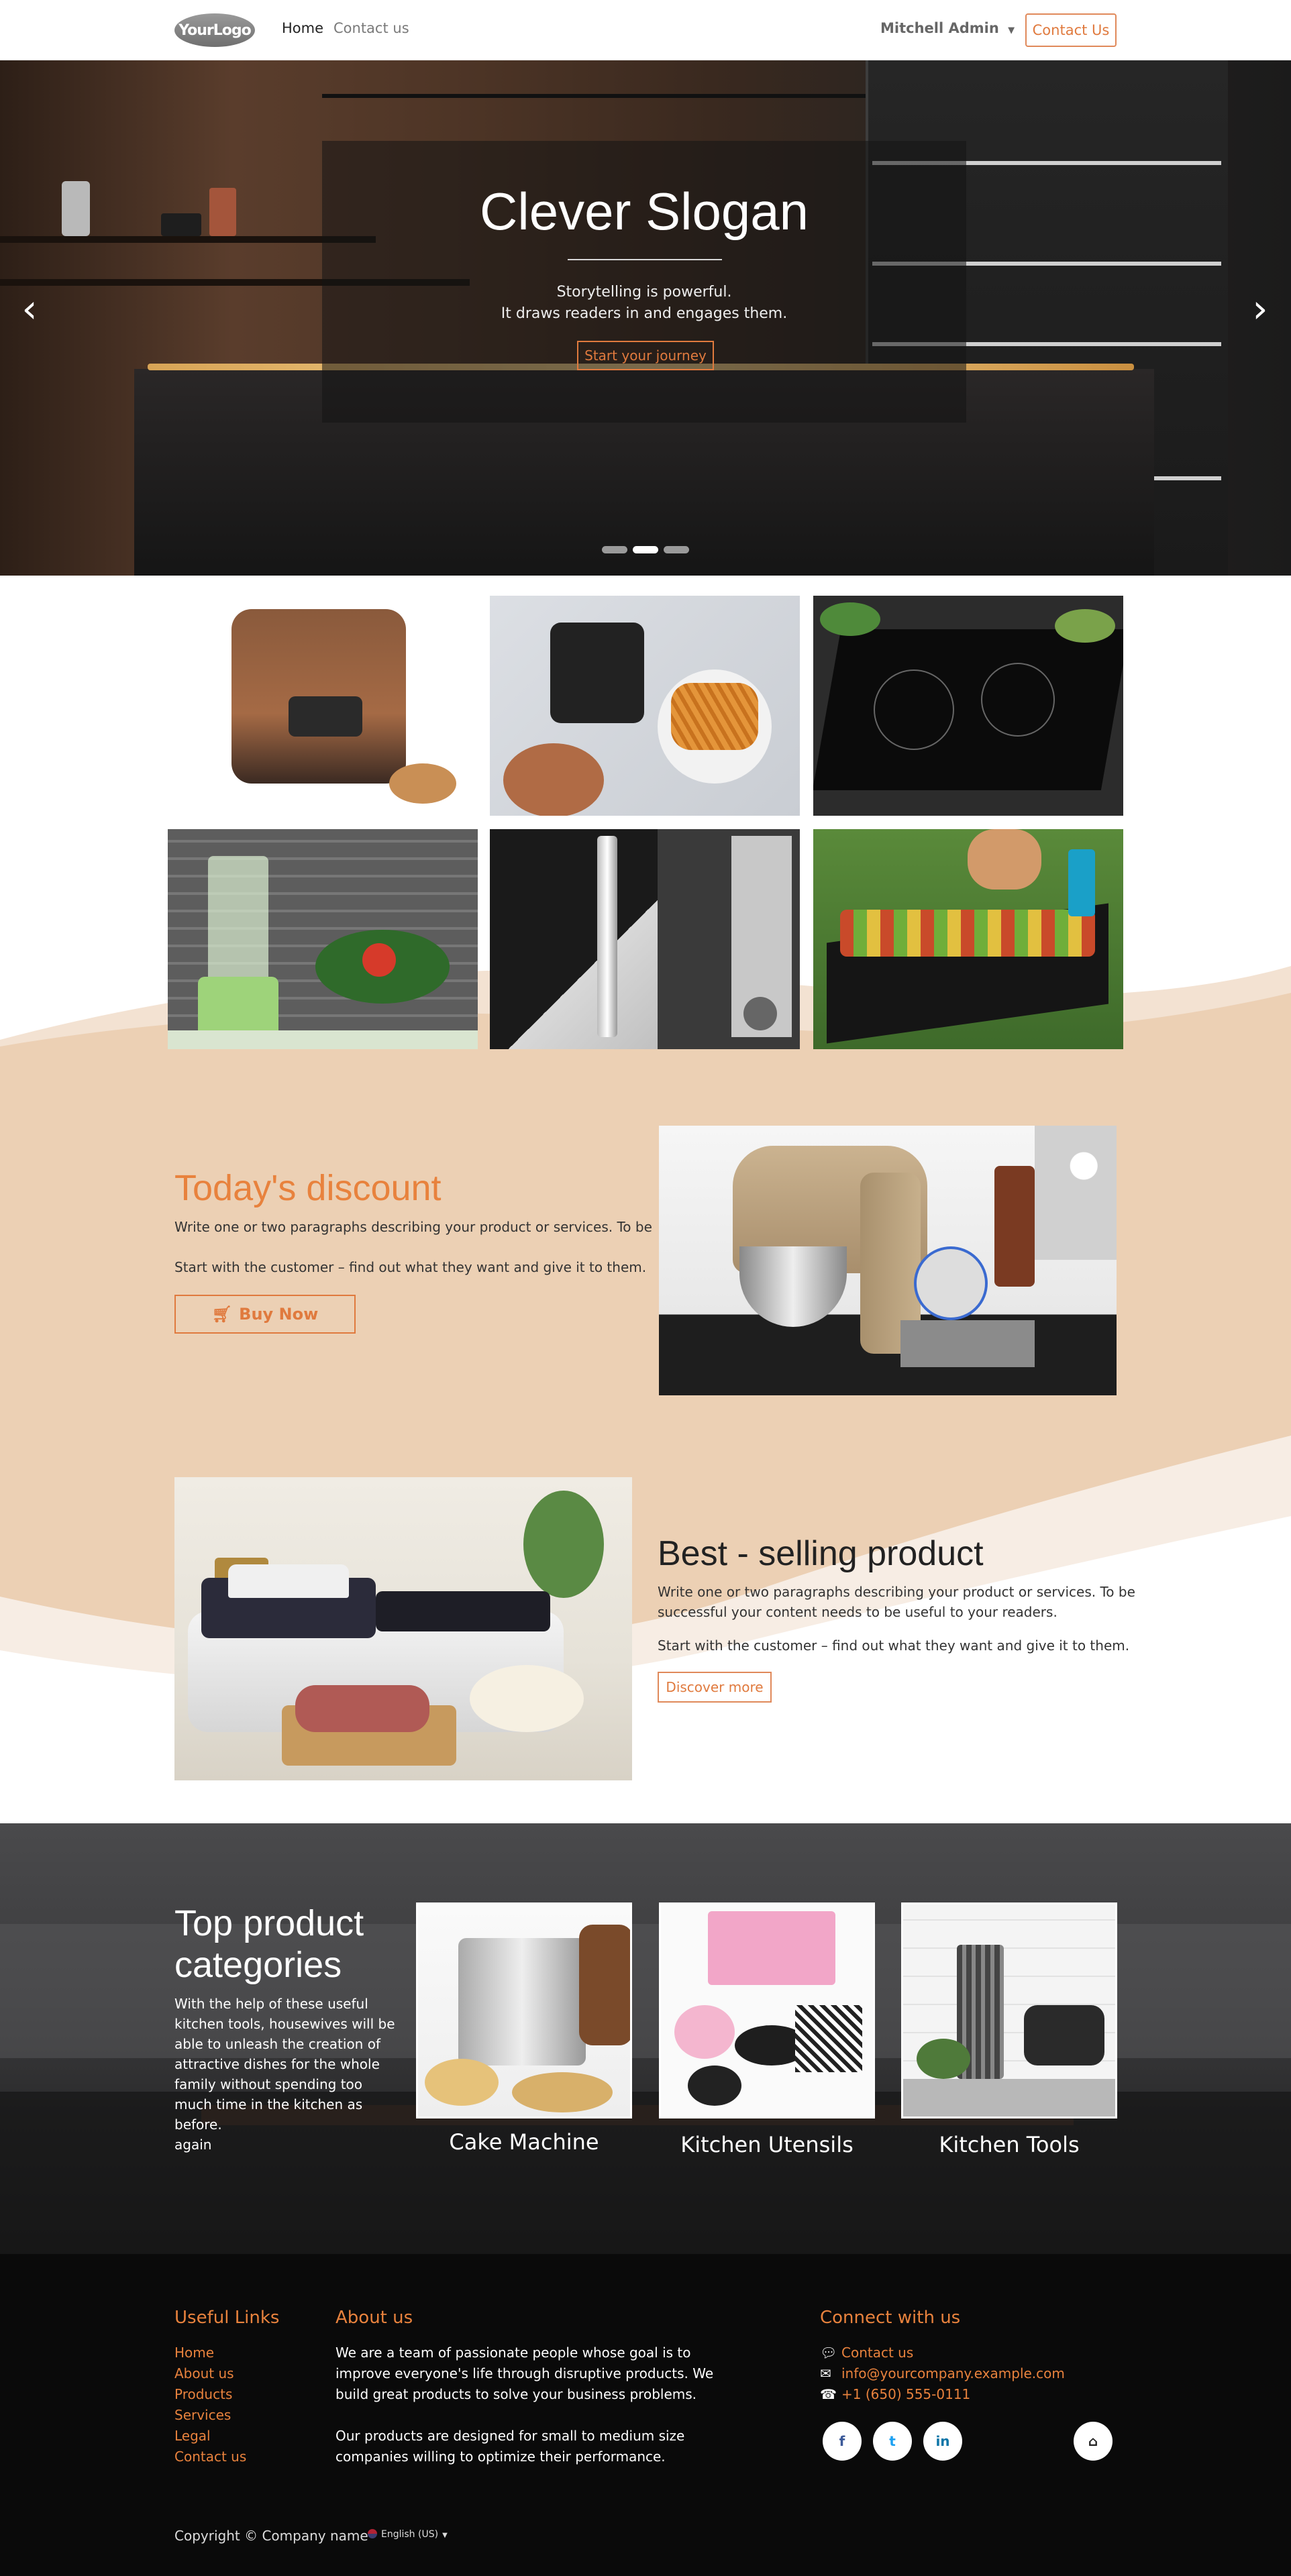 The image size is (1291, 2576). I want to click on footer-link-home: Home, so click(210, 2353).